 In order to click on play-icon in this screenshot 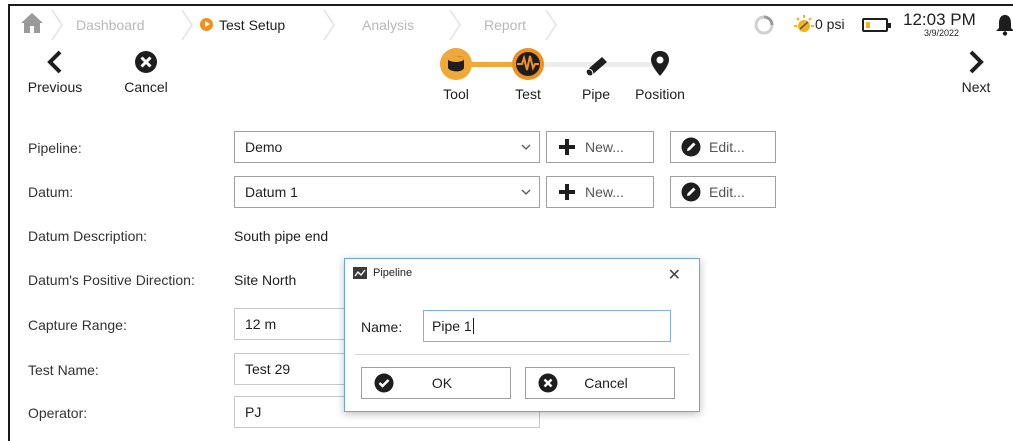, I will do `click(206, 24)`.